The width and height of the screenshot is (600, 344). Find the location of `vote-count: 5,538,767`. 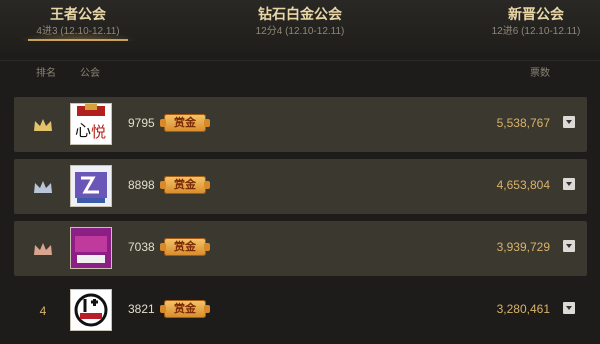

vote-count: 5,538,767 is located at coordinates (523, 123).